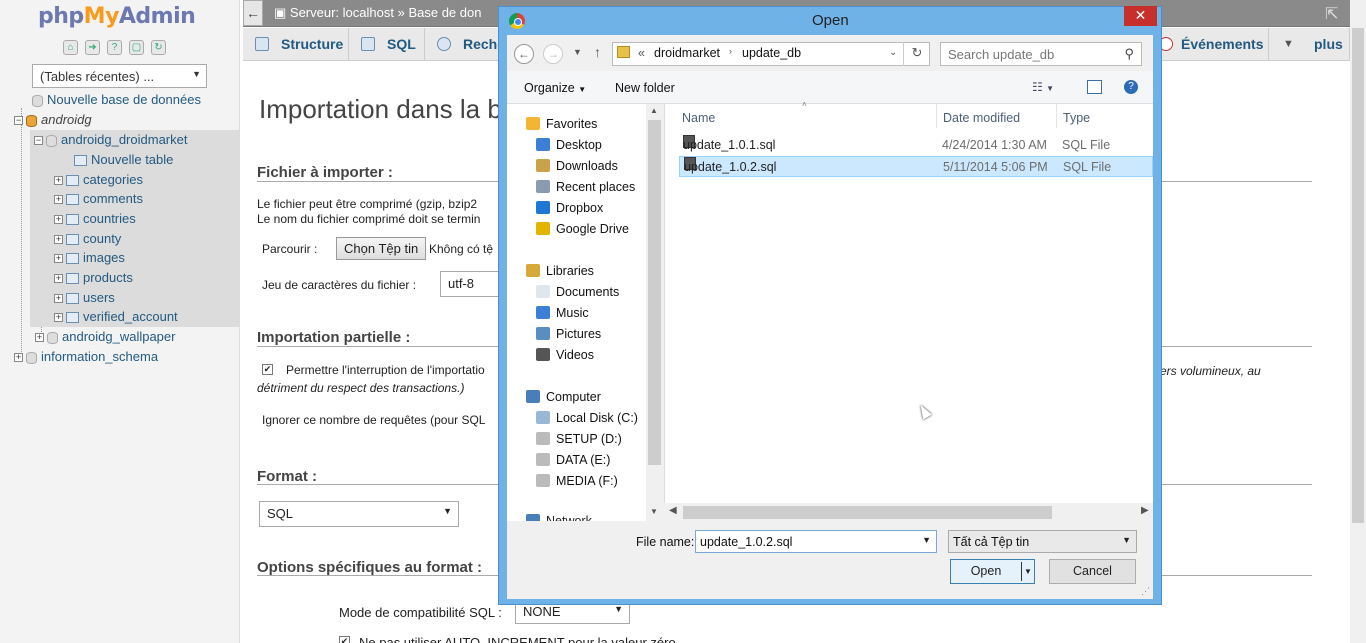 This screenshot has height=643, width=1366. What do you see at coordinates (1028, 571) in the screenshot?
I see `split-arrow-icon: ▼` at bounding box center [1028, 571].